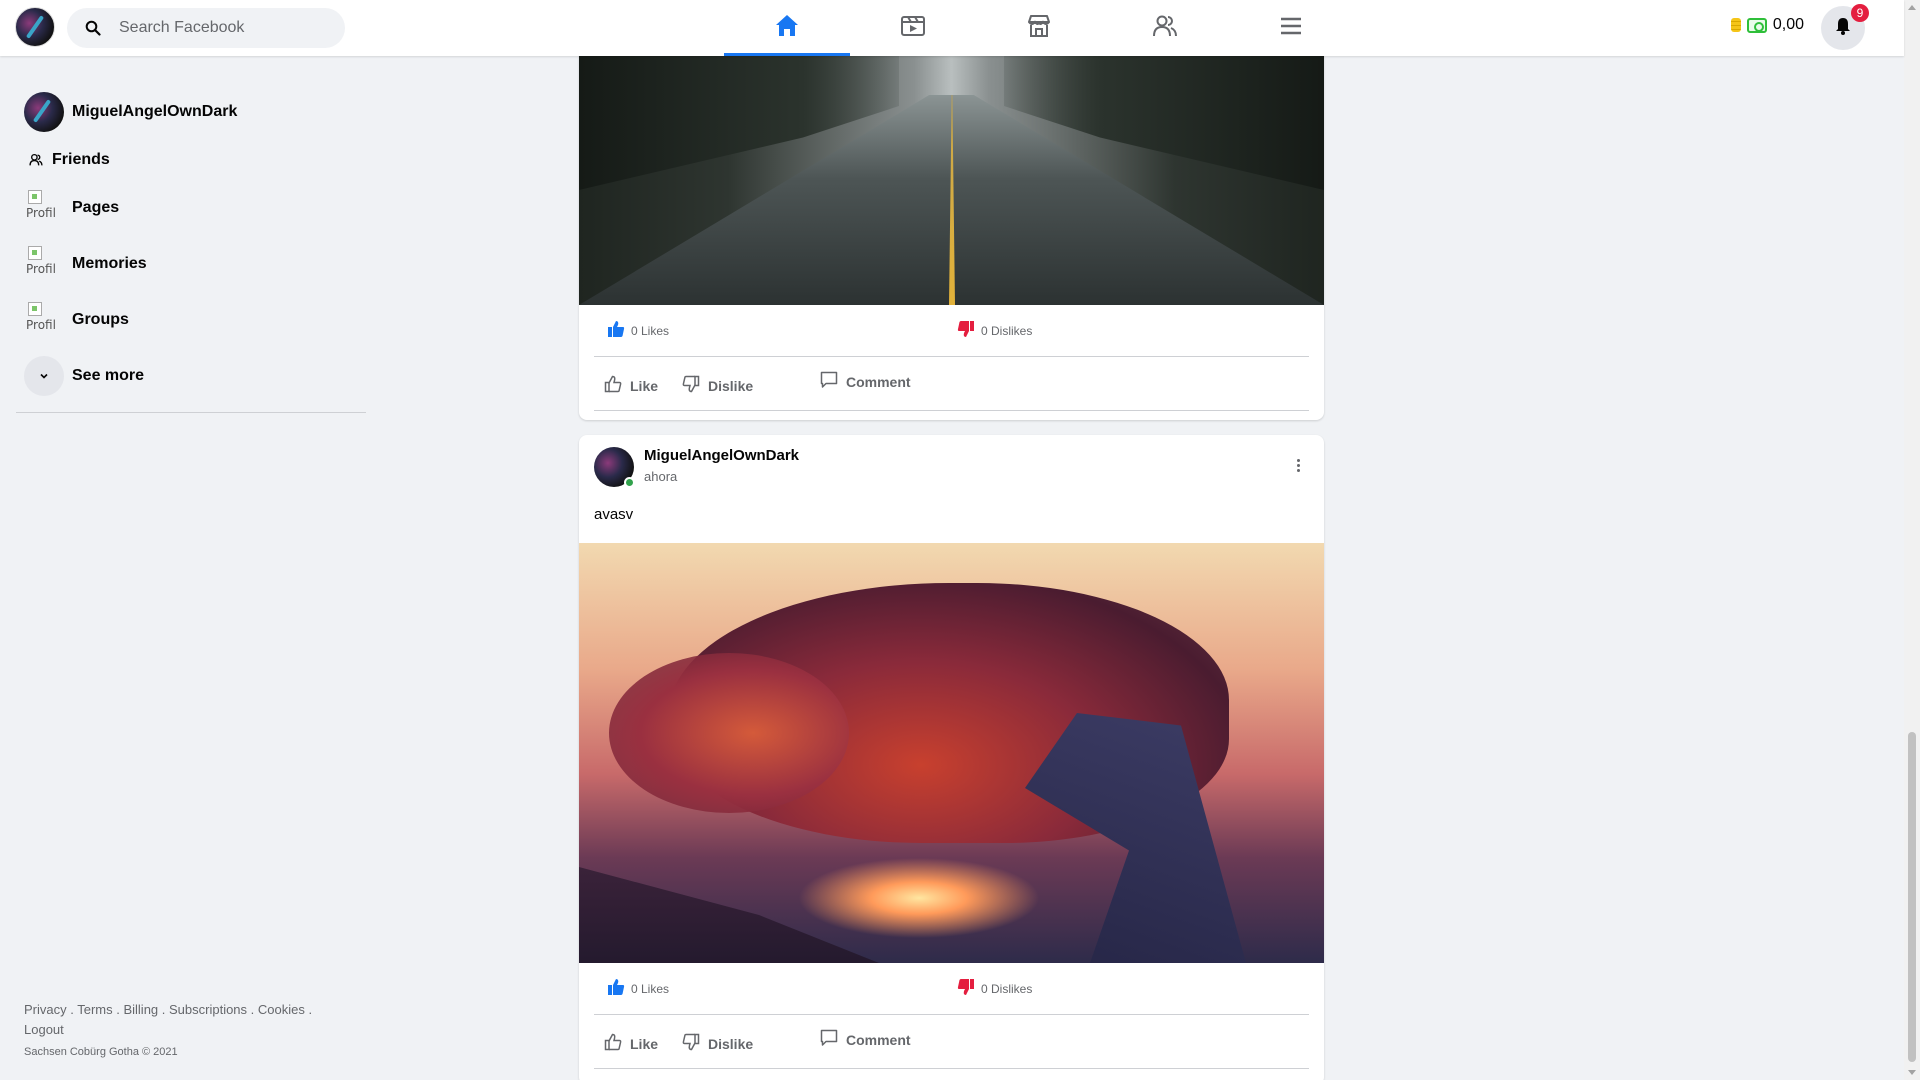 The width and height of the screenshot is (1920, 1080). What do you see at coordinates (191, 320) in the screenshot?
I see `sidebar-item-groups: Profil Groups` at bounding box center [191, 320].